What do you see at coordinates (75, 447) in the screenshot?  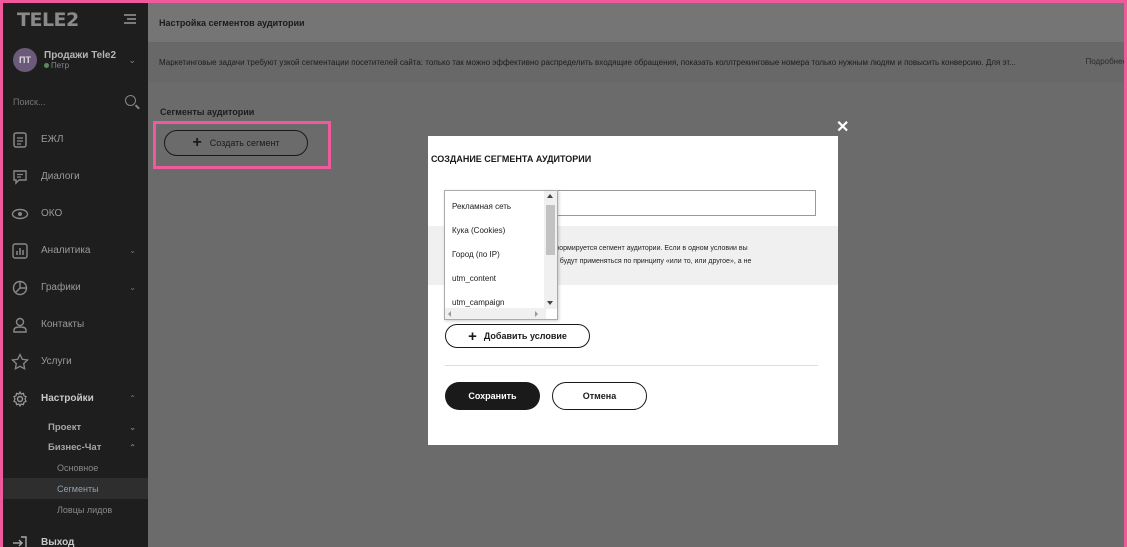 I see `sidebar-item-business-chat: Бизнес-Чат ⌃` at bounding box center [75, 447].